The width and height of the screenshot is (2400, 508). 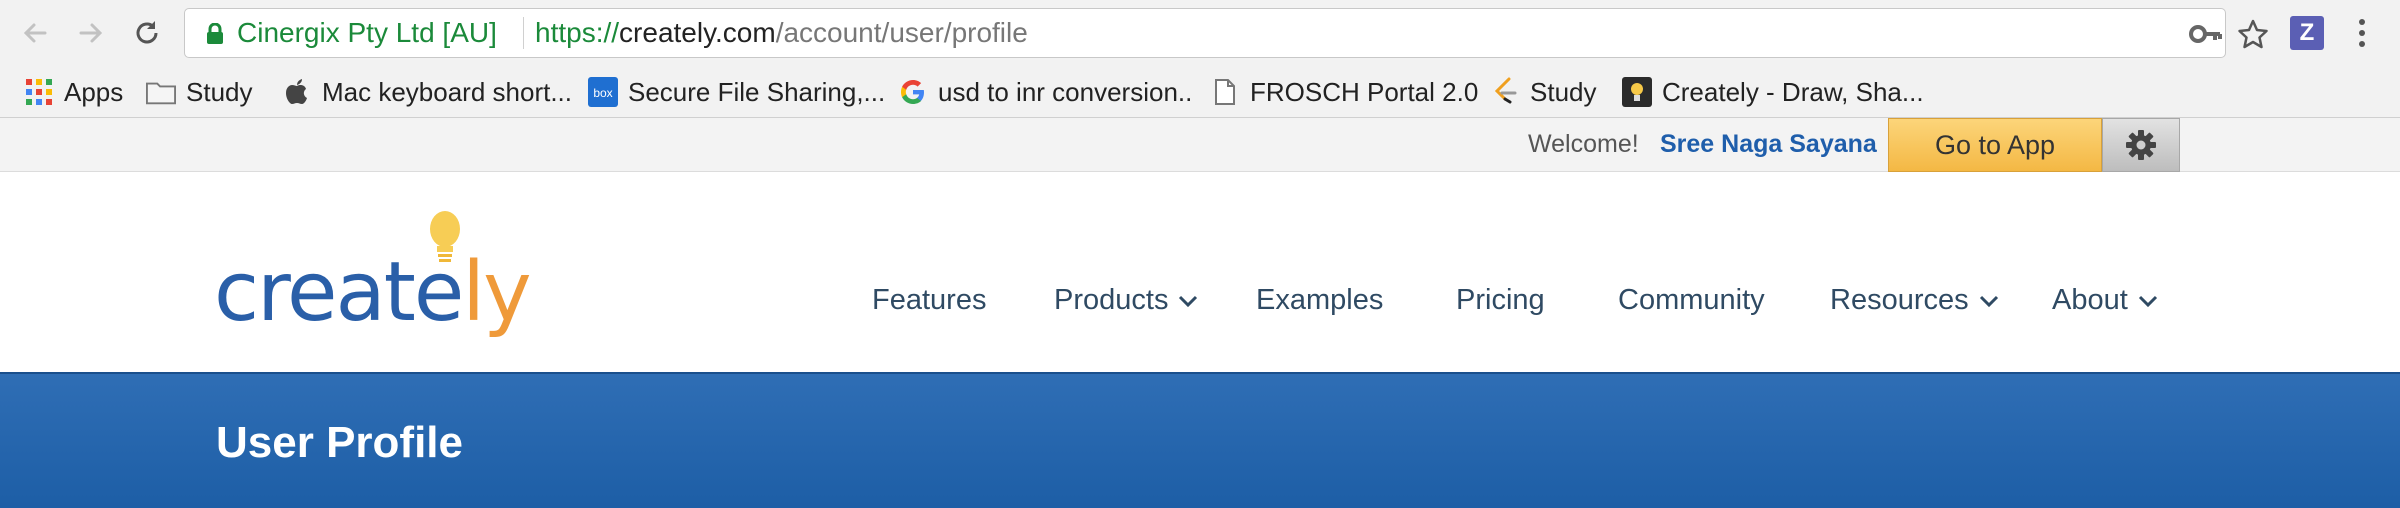 I want to click on bookmark-study-leetcode: Study, so click(x=1543, y=92).